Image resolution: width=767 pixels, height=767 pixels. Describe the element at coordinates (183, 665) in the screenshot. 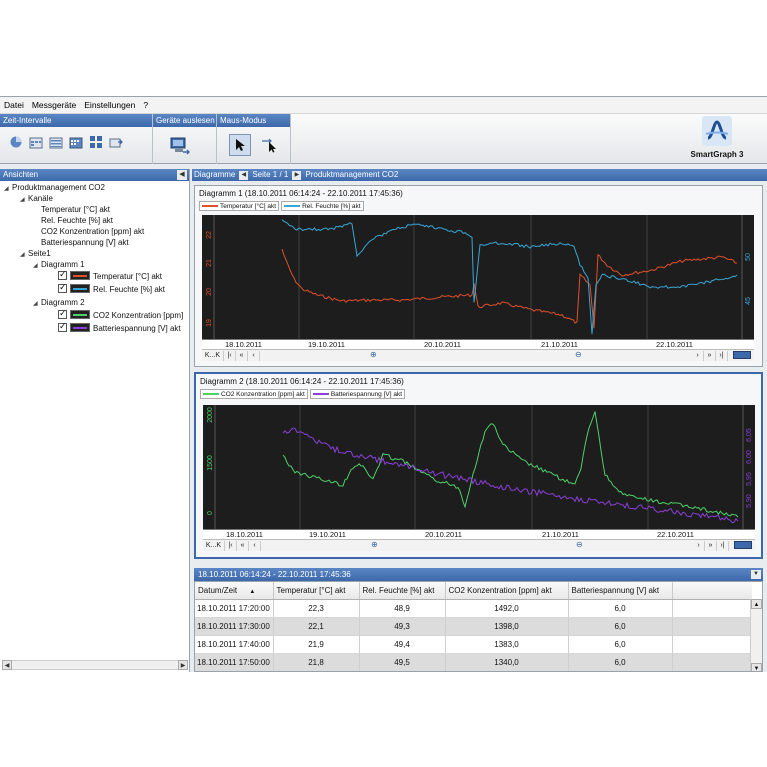

I see `scroll-right-icon: ▶` at that location.